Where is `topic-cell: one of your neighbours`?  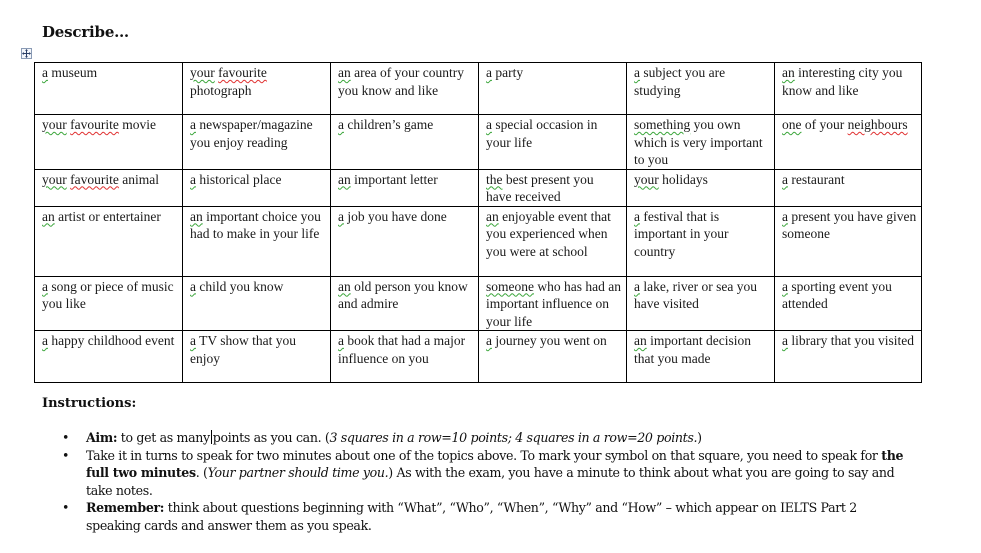 topic-cell: one of your neighbours is located at coordinates (848, 142).